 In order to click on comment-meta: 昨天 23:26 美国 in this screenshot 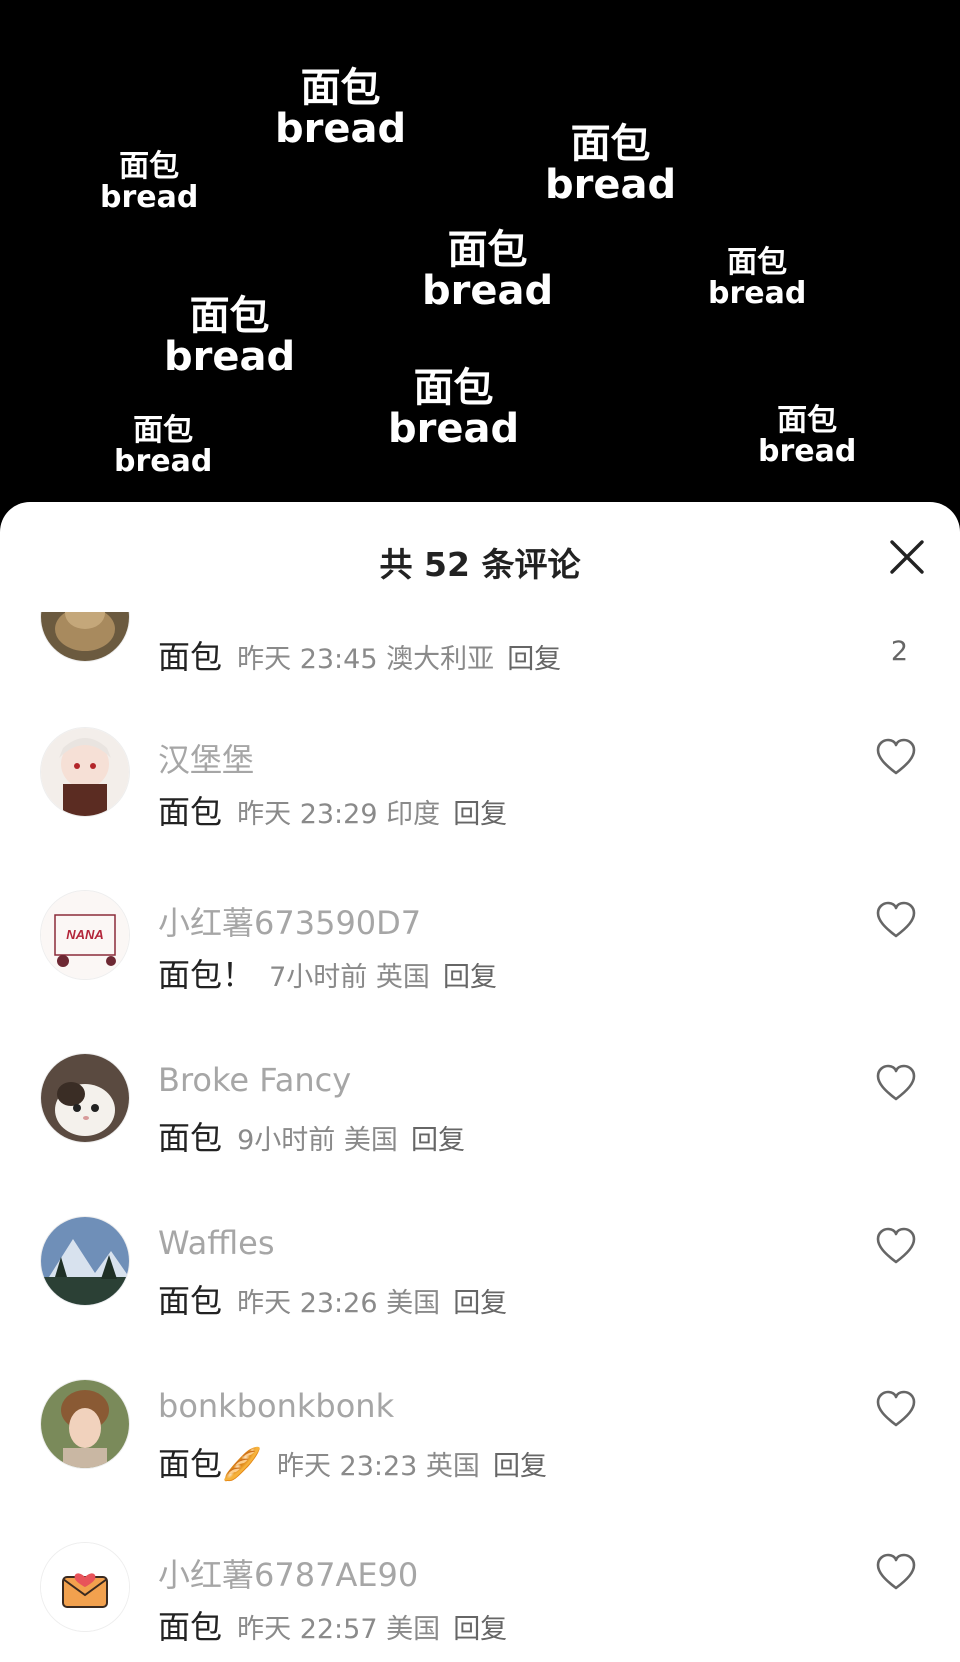, I will do `click(339, 1303)`.